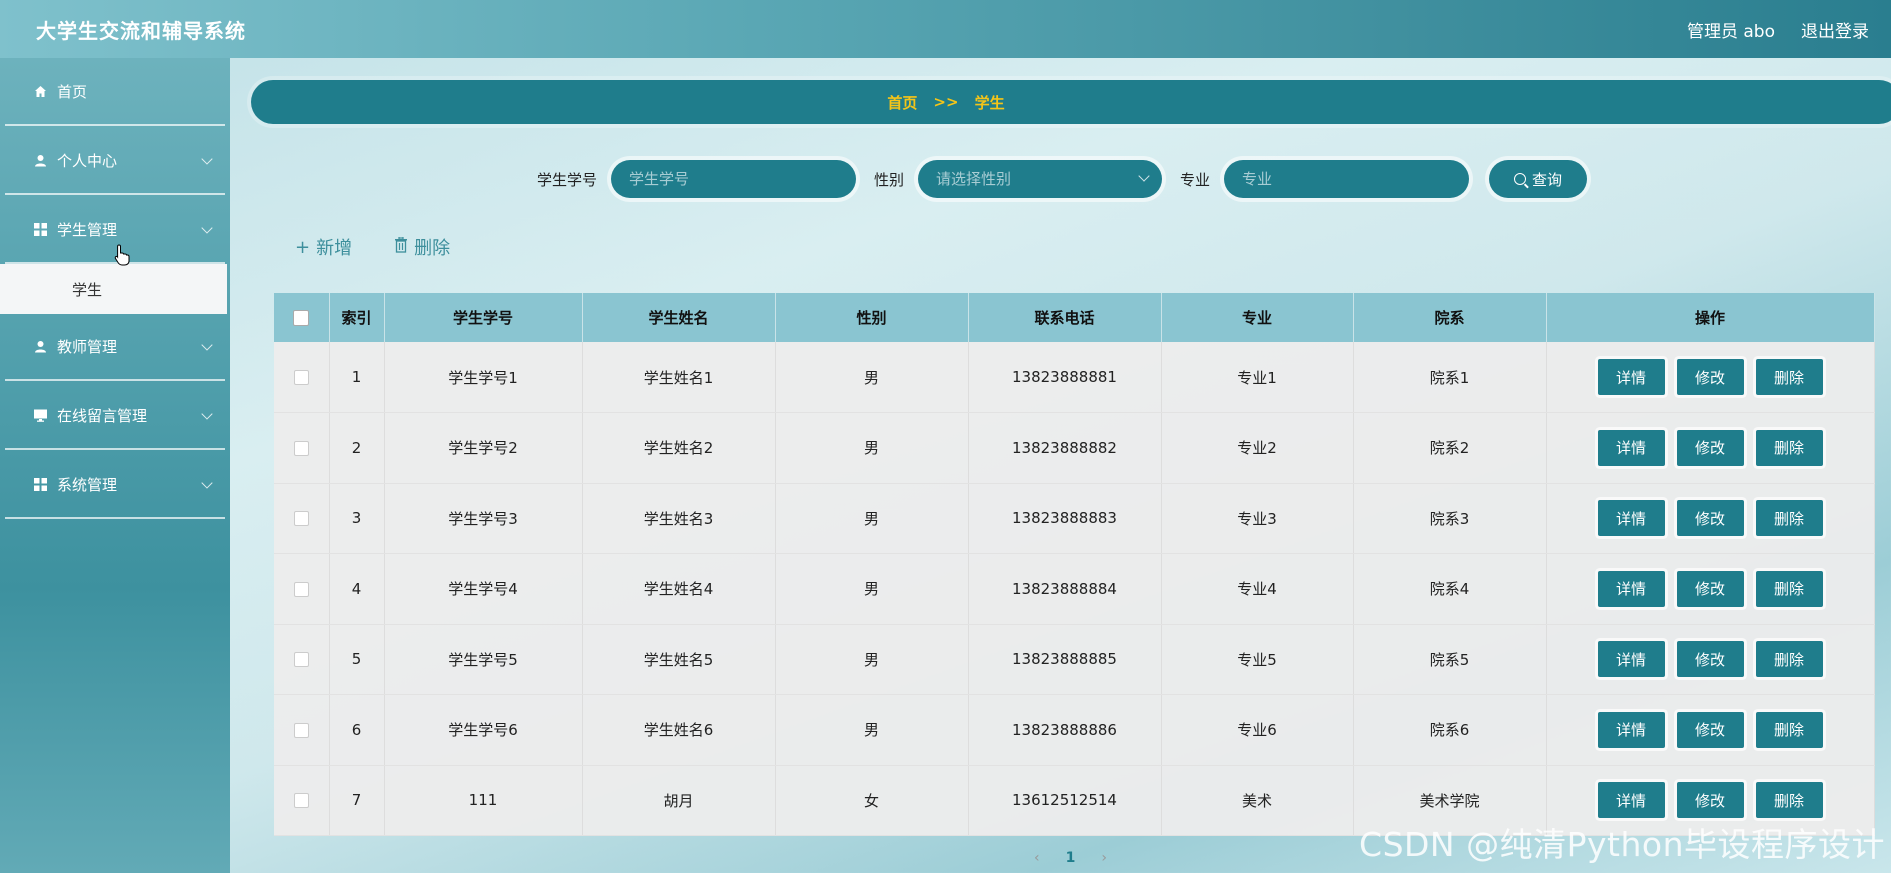 This screenshot has height=873, width=1891. Describe the element at coordinates (1257, 659) in the screenshot. I see `cell-major: 专业5` at that location.